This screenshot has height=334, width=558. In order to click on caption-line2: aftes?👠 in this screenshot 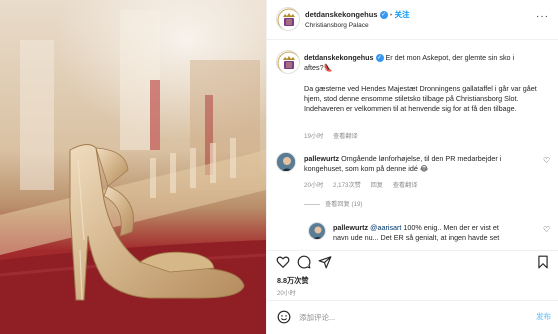, I will do `click(318, 67)`.